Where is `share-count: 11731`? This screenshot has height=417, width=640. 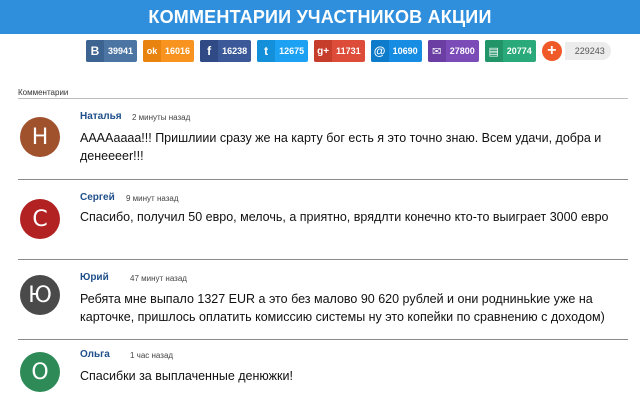 share-count: 11731 is located at coordinates (348, 51).